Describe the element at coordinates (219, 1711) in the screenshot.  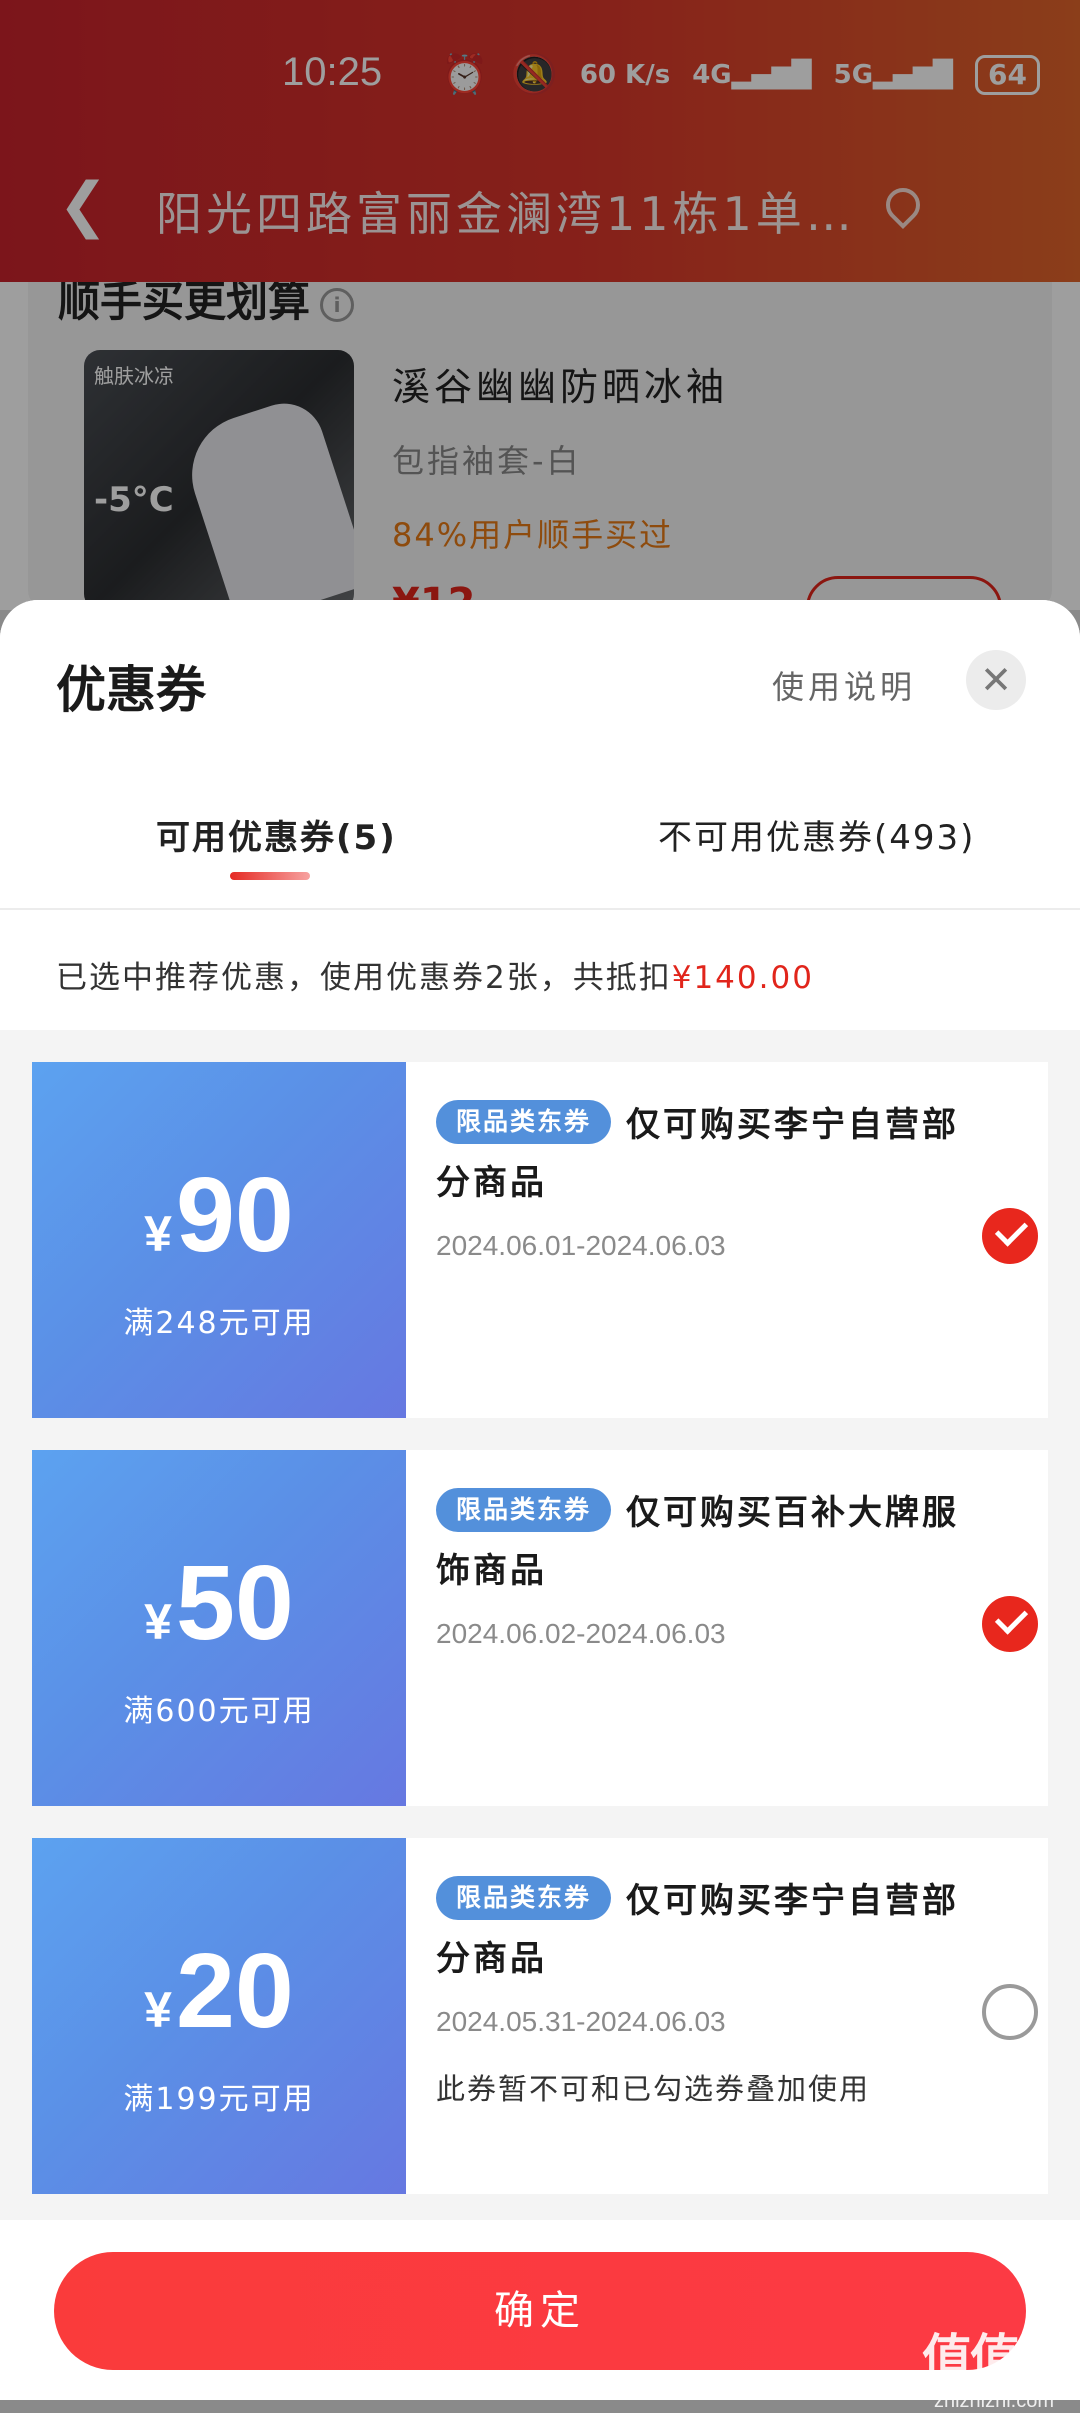
I see `coupon-condition: 满600元可用` at that location.